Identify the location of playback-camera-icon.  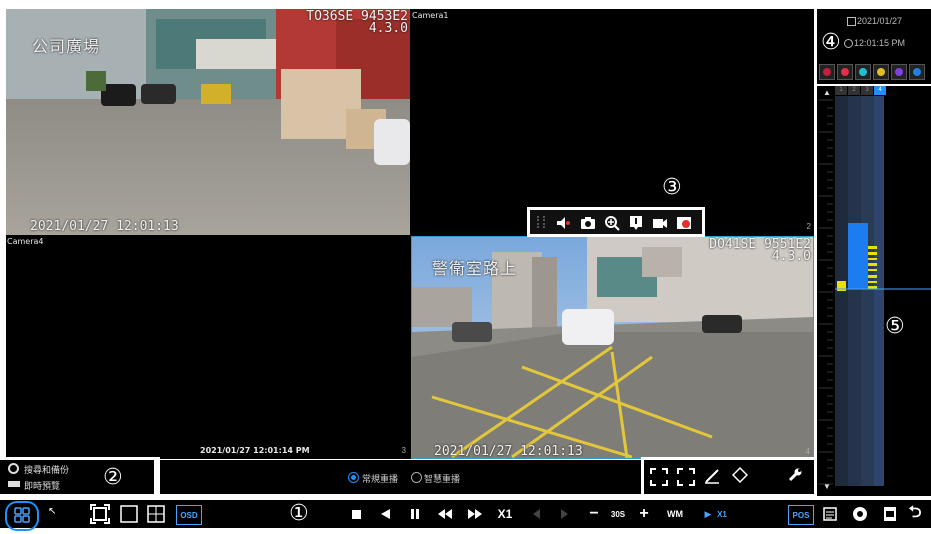
(684, 223).